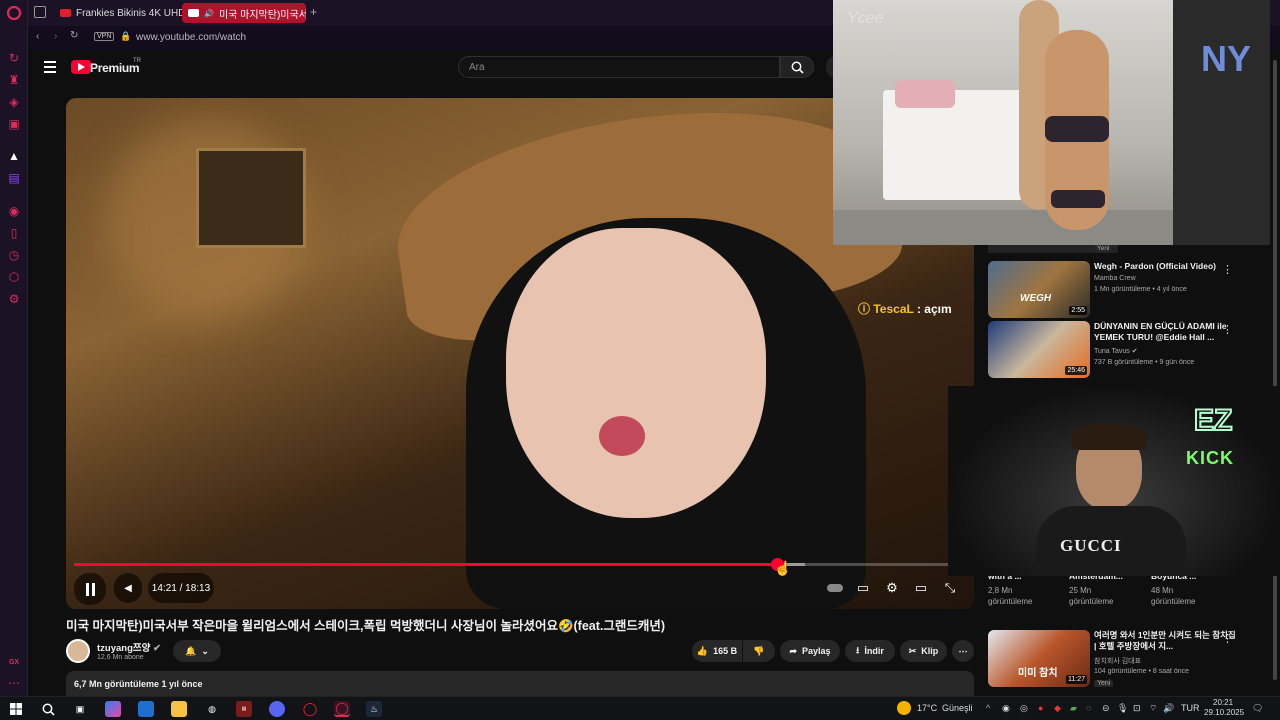 Image resolution: width=1280 pixels, height=720 pixels. I want to click on webcam-overlay: GUCCI EZ KICK, so click(1114, 481).